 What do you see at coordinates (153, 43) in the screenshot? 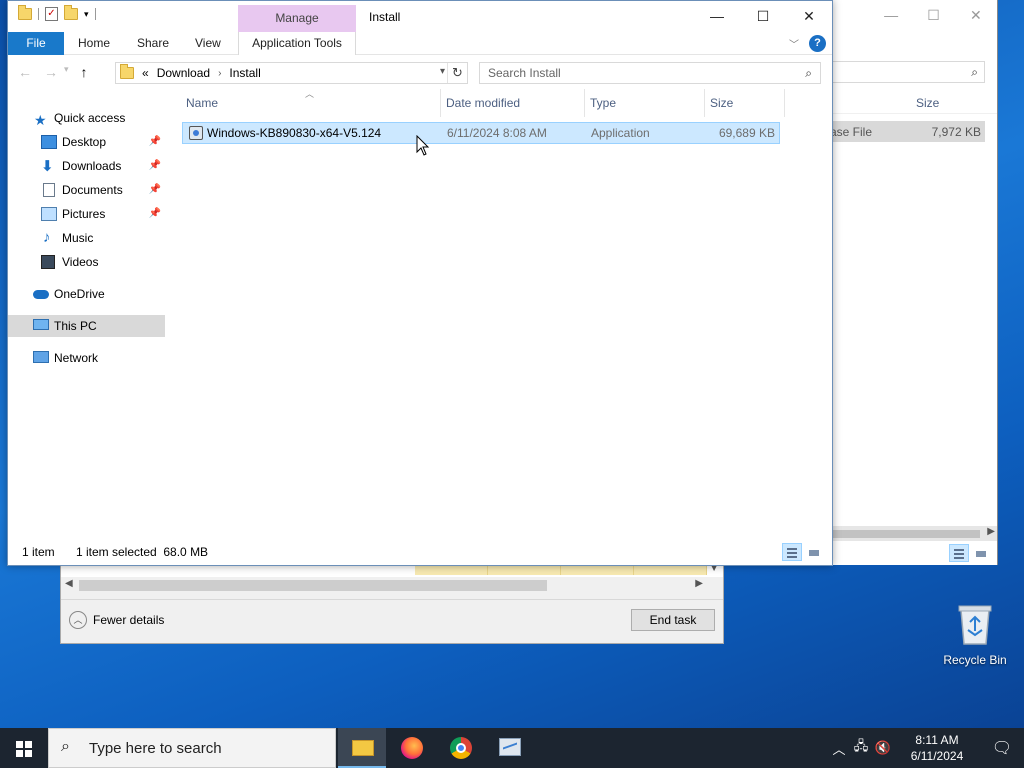
I see `tab-share: Share` at bounding box center [153, 43].